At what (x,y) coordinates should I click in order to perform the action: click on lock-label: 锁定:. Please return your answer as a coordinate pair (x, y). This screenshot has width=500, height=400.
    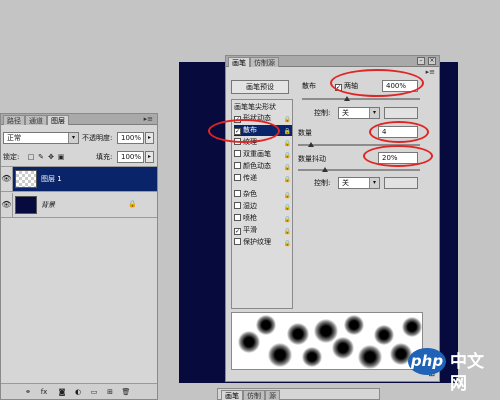
    Looking at the image, I should click on (11, 157).